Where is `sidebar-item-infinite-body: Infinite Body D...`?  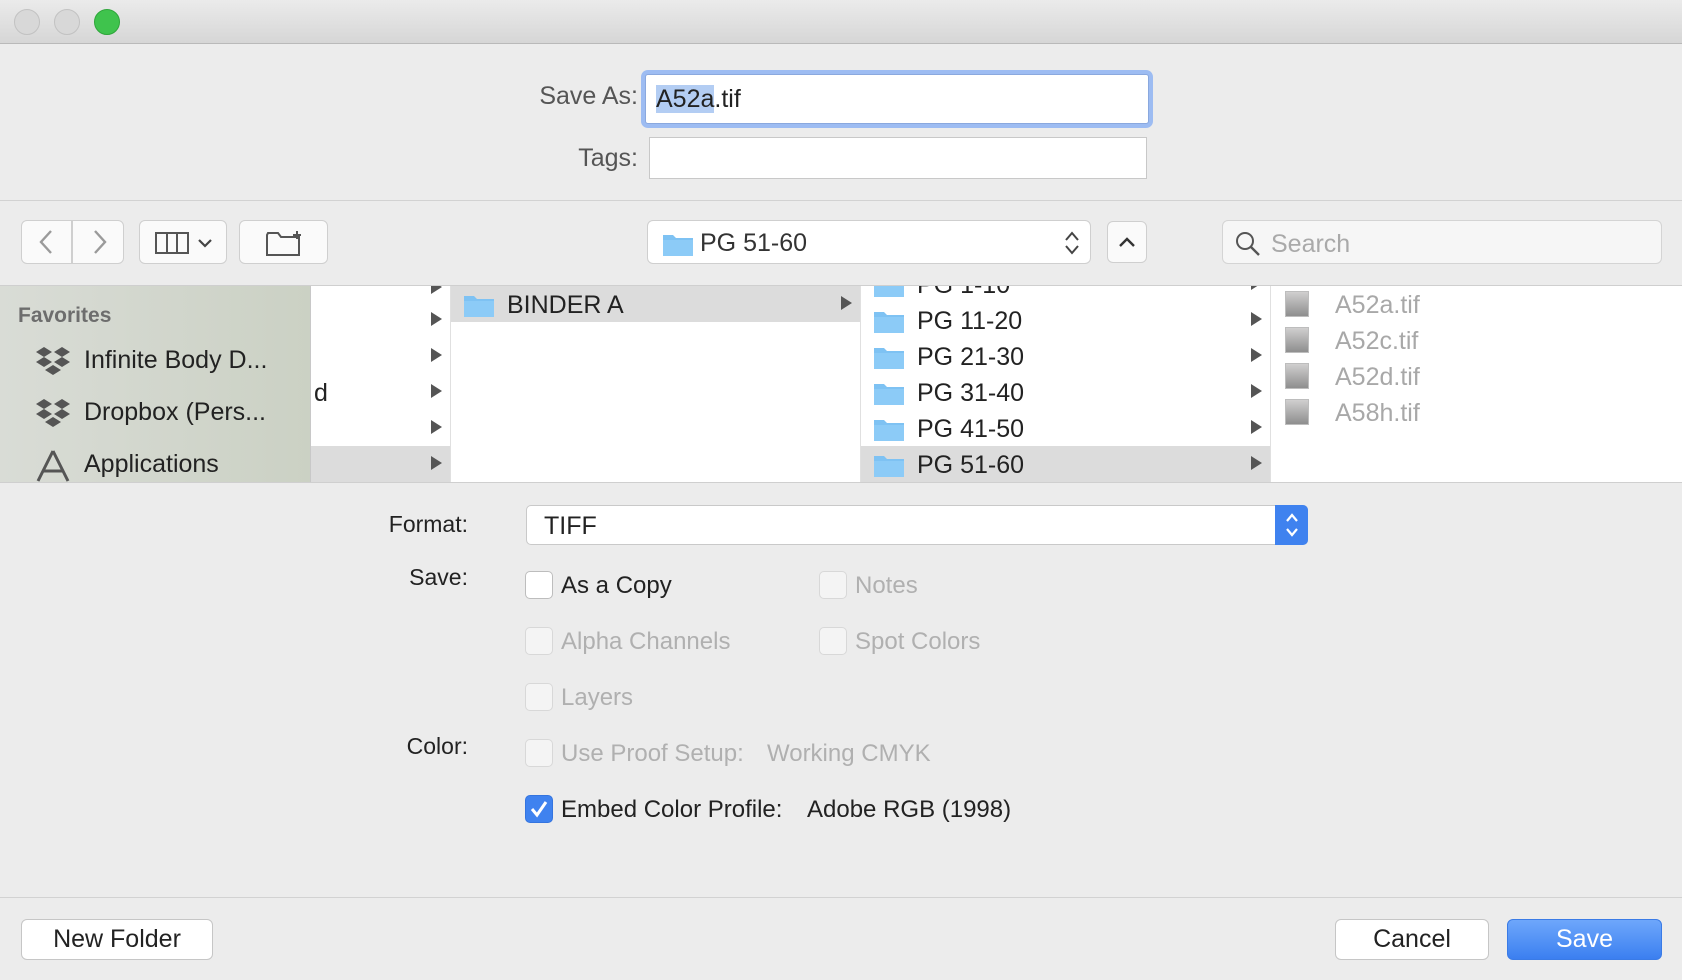
sidebar-item-infinite-body: Infinite Body D... is located at coordinates (155, 361).